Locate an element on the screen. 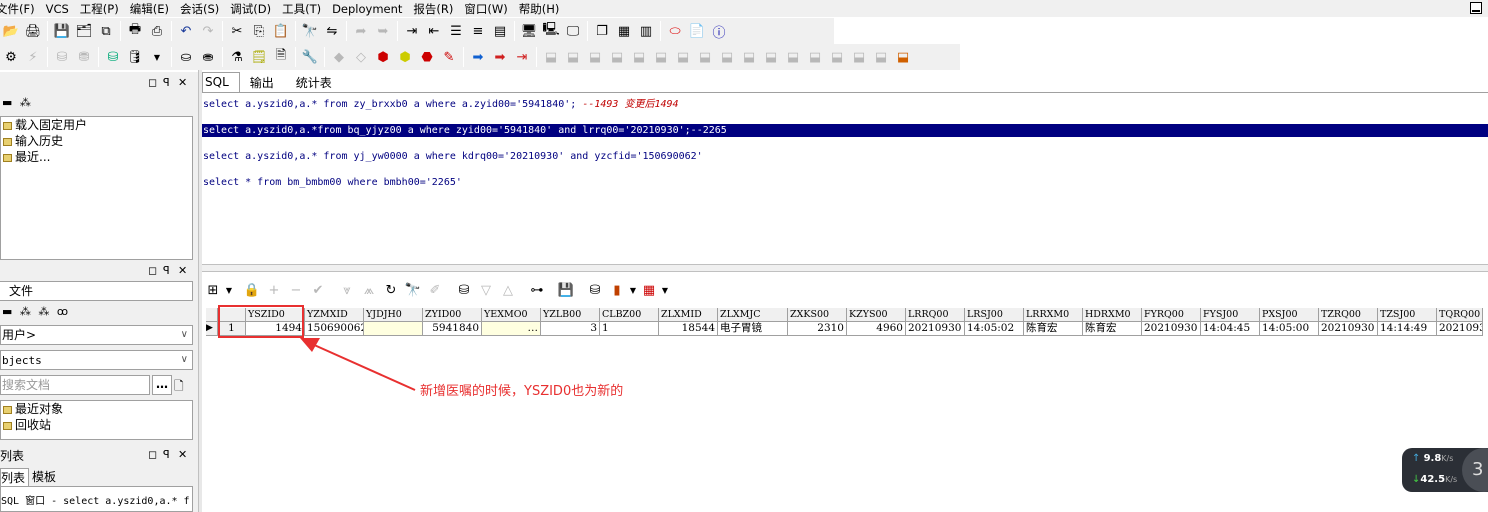 This screenshot has height=512, width=1488. arrow-right-red-icon: ➡ is located at coordinates (500, 57).